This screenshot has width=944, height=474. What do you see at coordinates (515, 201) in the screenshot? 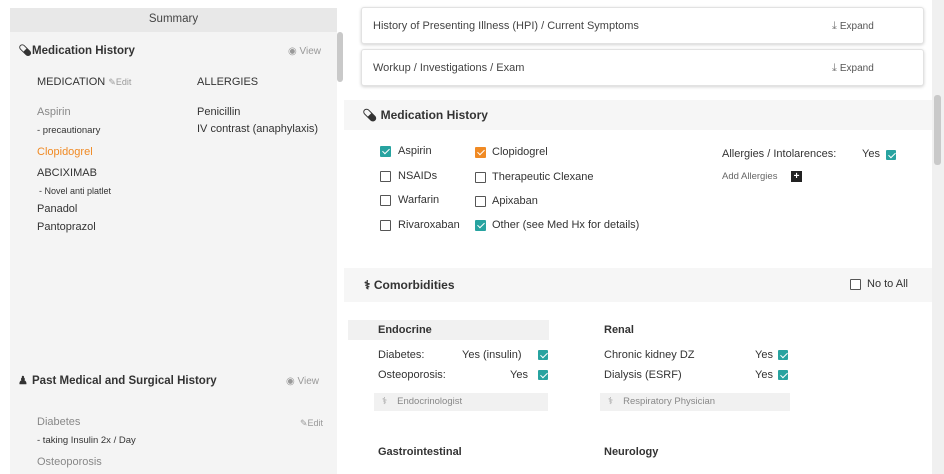
I see `apixaban-label: Apixaban` at bounding box center [515, 201].